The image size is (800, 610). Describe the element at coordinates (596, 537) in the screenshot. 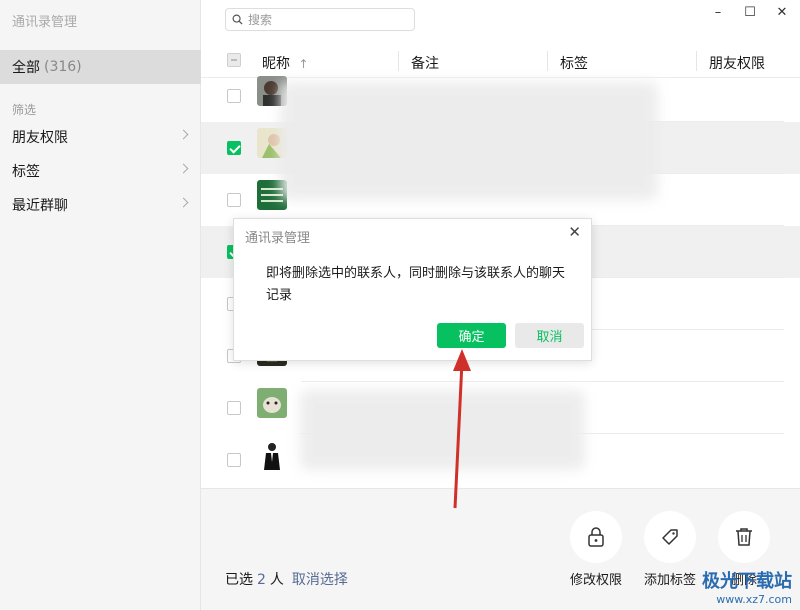

I see `lock-icon` at that location.